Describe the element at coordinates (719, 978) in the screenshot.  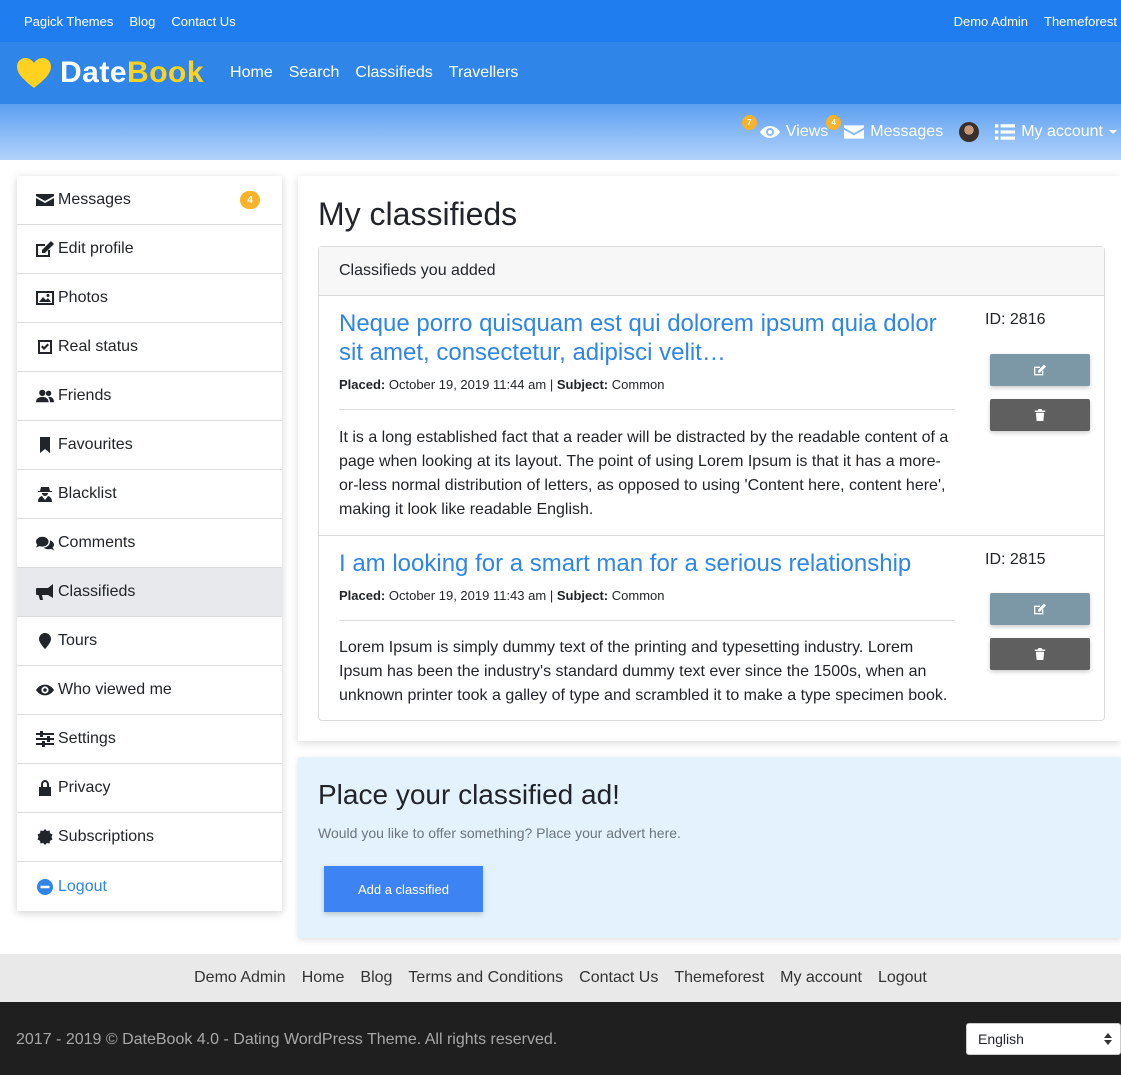
I see `footer-link-themeforest: Themeforest` at that location.